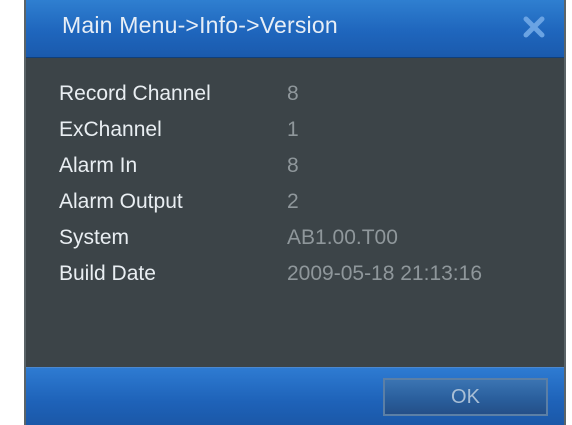  I want to click on info-row-exchannel: ExChannel 1, so click(179, 130).